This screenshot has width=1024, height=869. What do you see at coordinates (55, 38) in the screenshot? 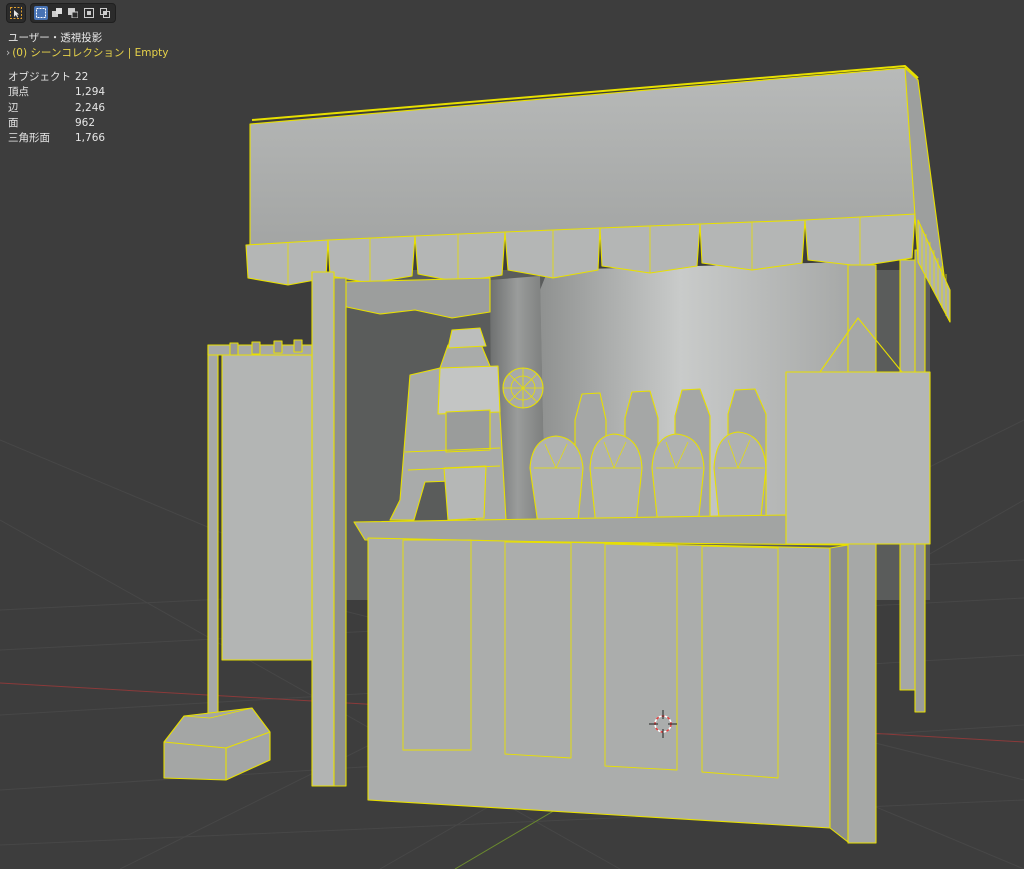
I see `view-label: ユーザー・透視投影` at bounding box center [55, 38].